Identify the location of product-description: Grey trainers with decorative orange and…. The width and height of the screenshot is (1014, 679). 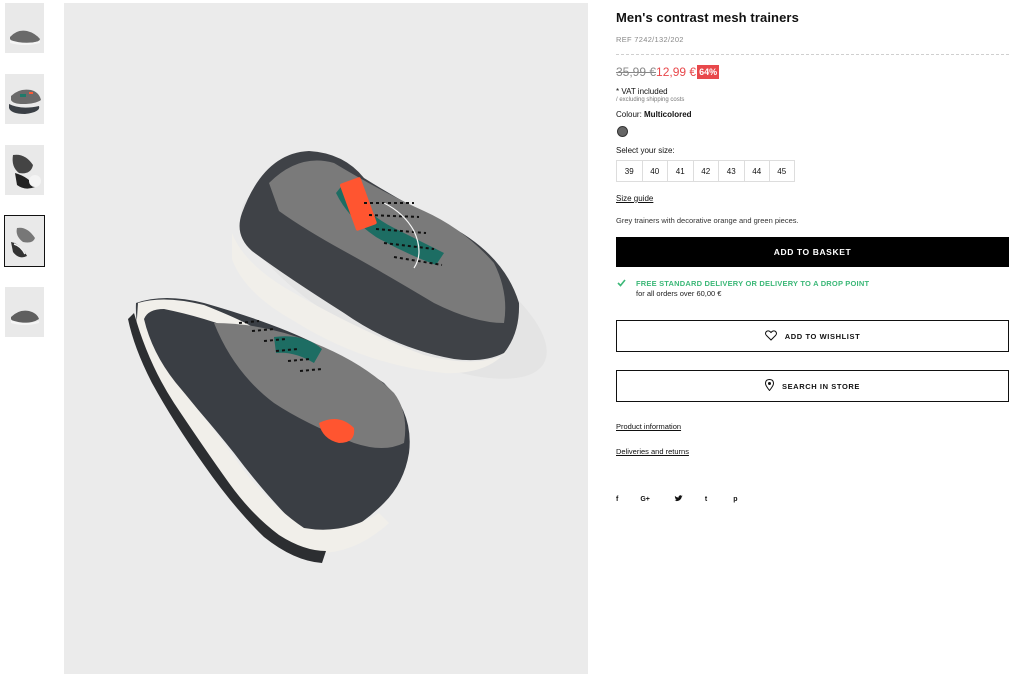
(707, 220).